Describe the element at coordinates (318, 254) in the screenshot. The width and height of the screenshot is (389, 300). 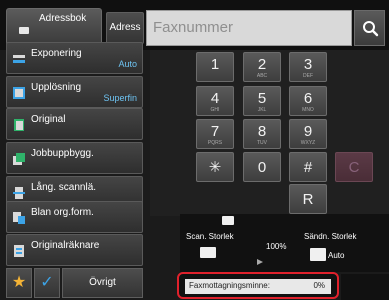
I see `send-page-icon` at that location.